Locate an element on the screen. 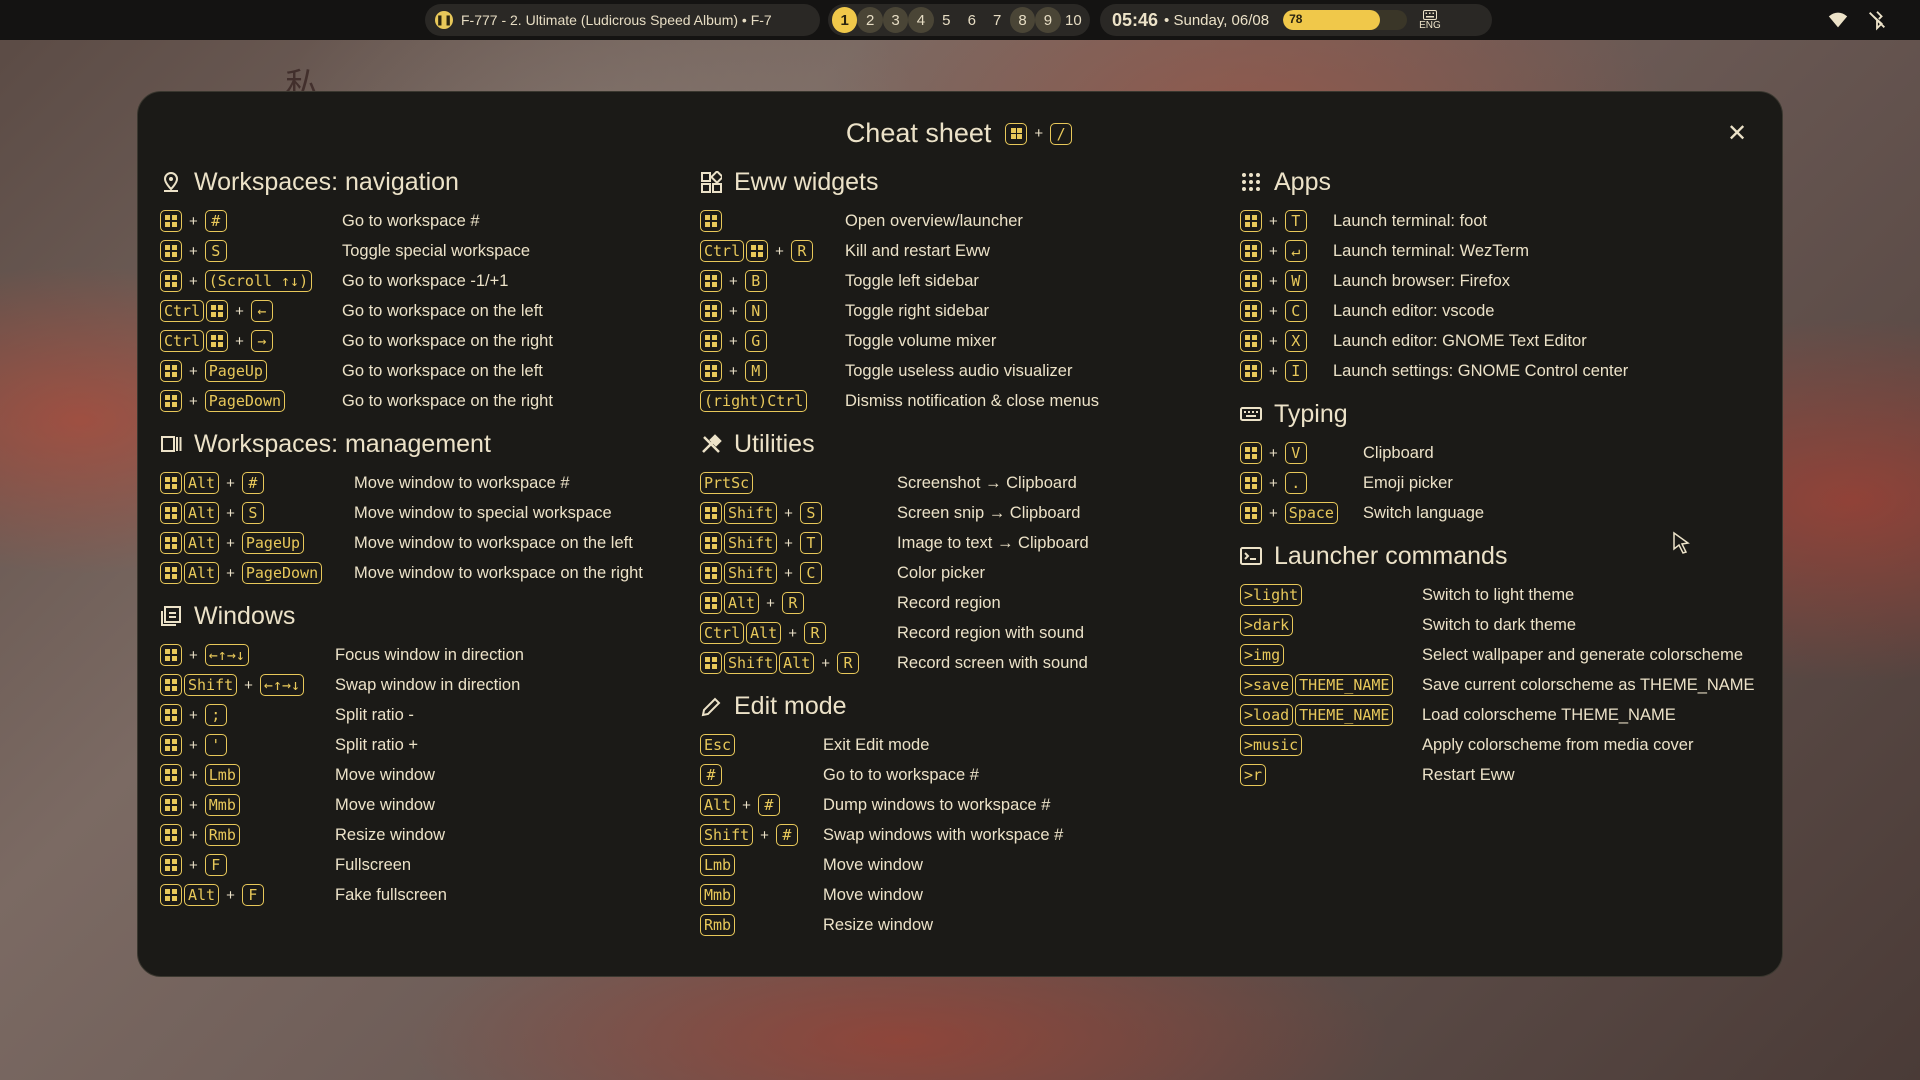  workspace-2: 2 is located at coordinates (870, 20).